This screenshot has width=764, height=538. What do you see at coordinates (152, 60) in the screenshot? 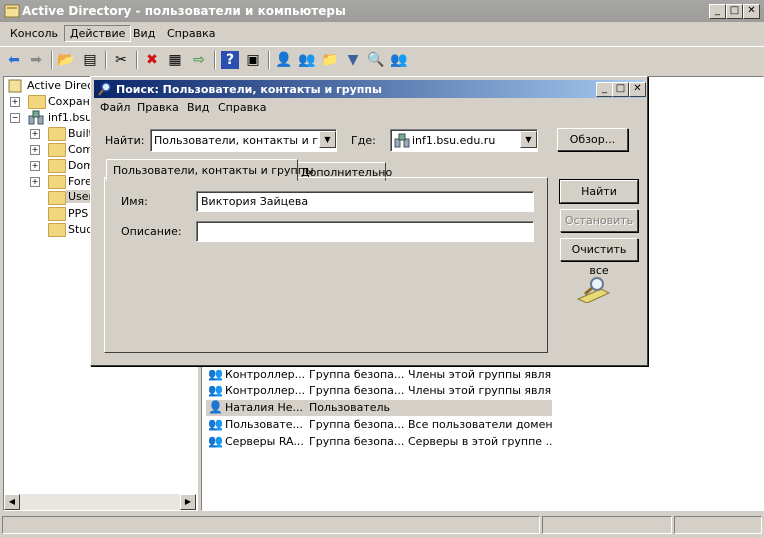
I see `delete-icon: ✖` at bounding box center [152, 60].